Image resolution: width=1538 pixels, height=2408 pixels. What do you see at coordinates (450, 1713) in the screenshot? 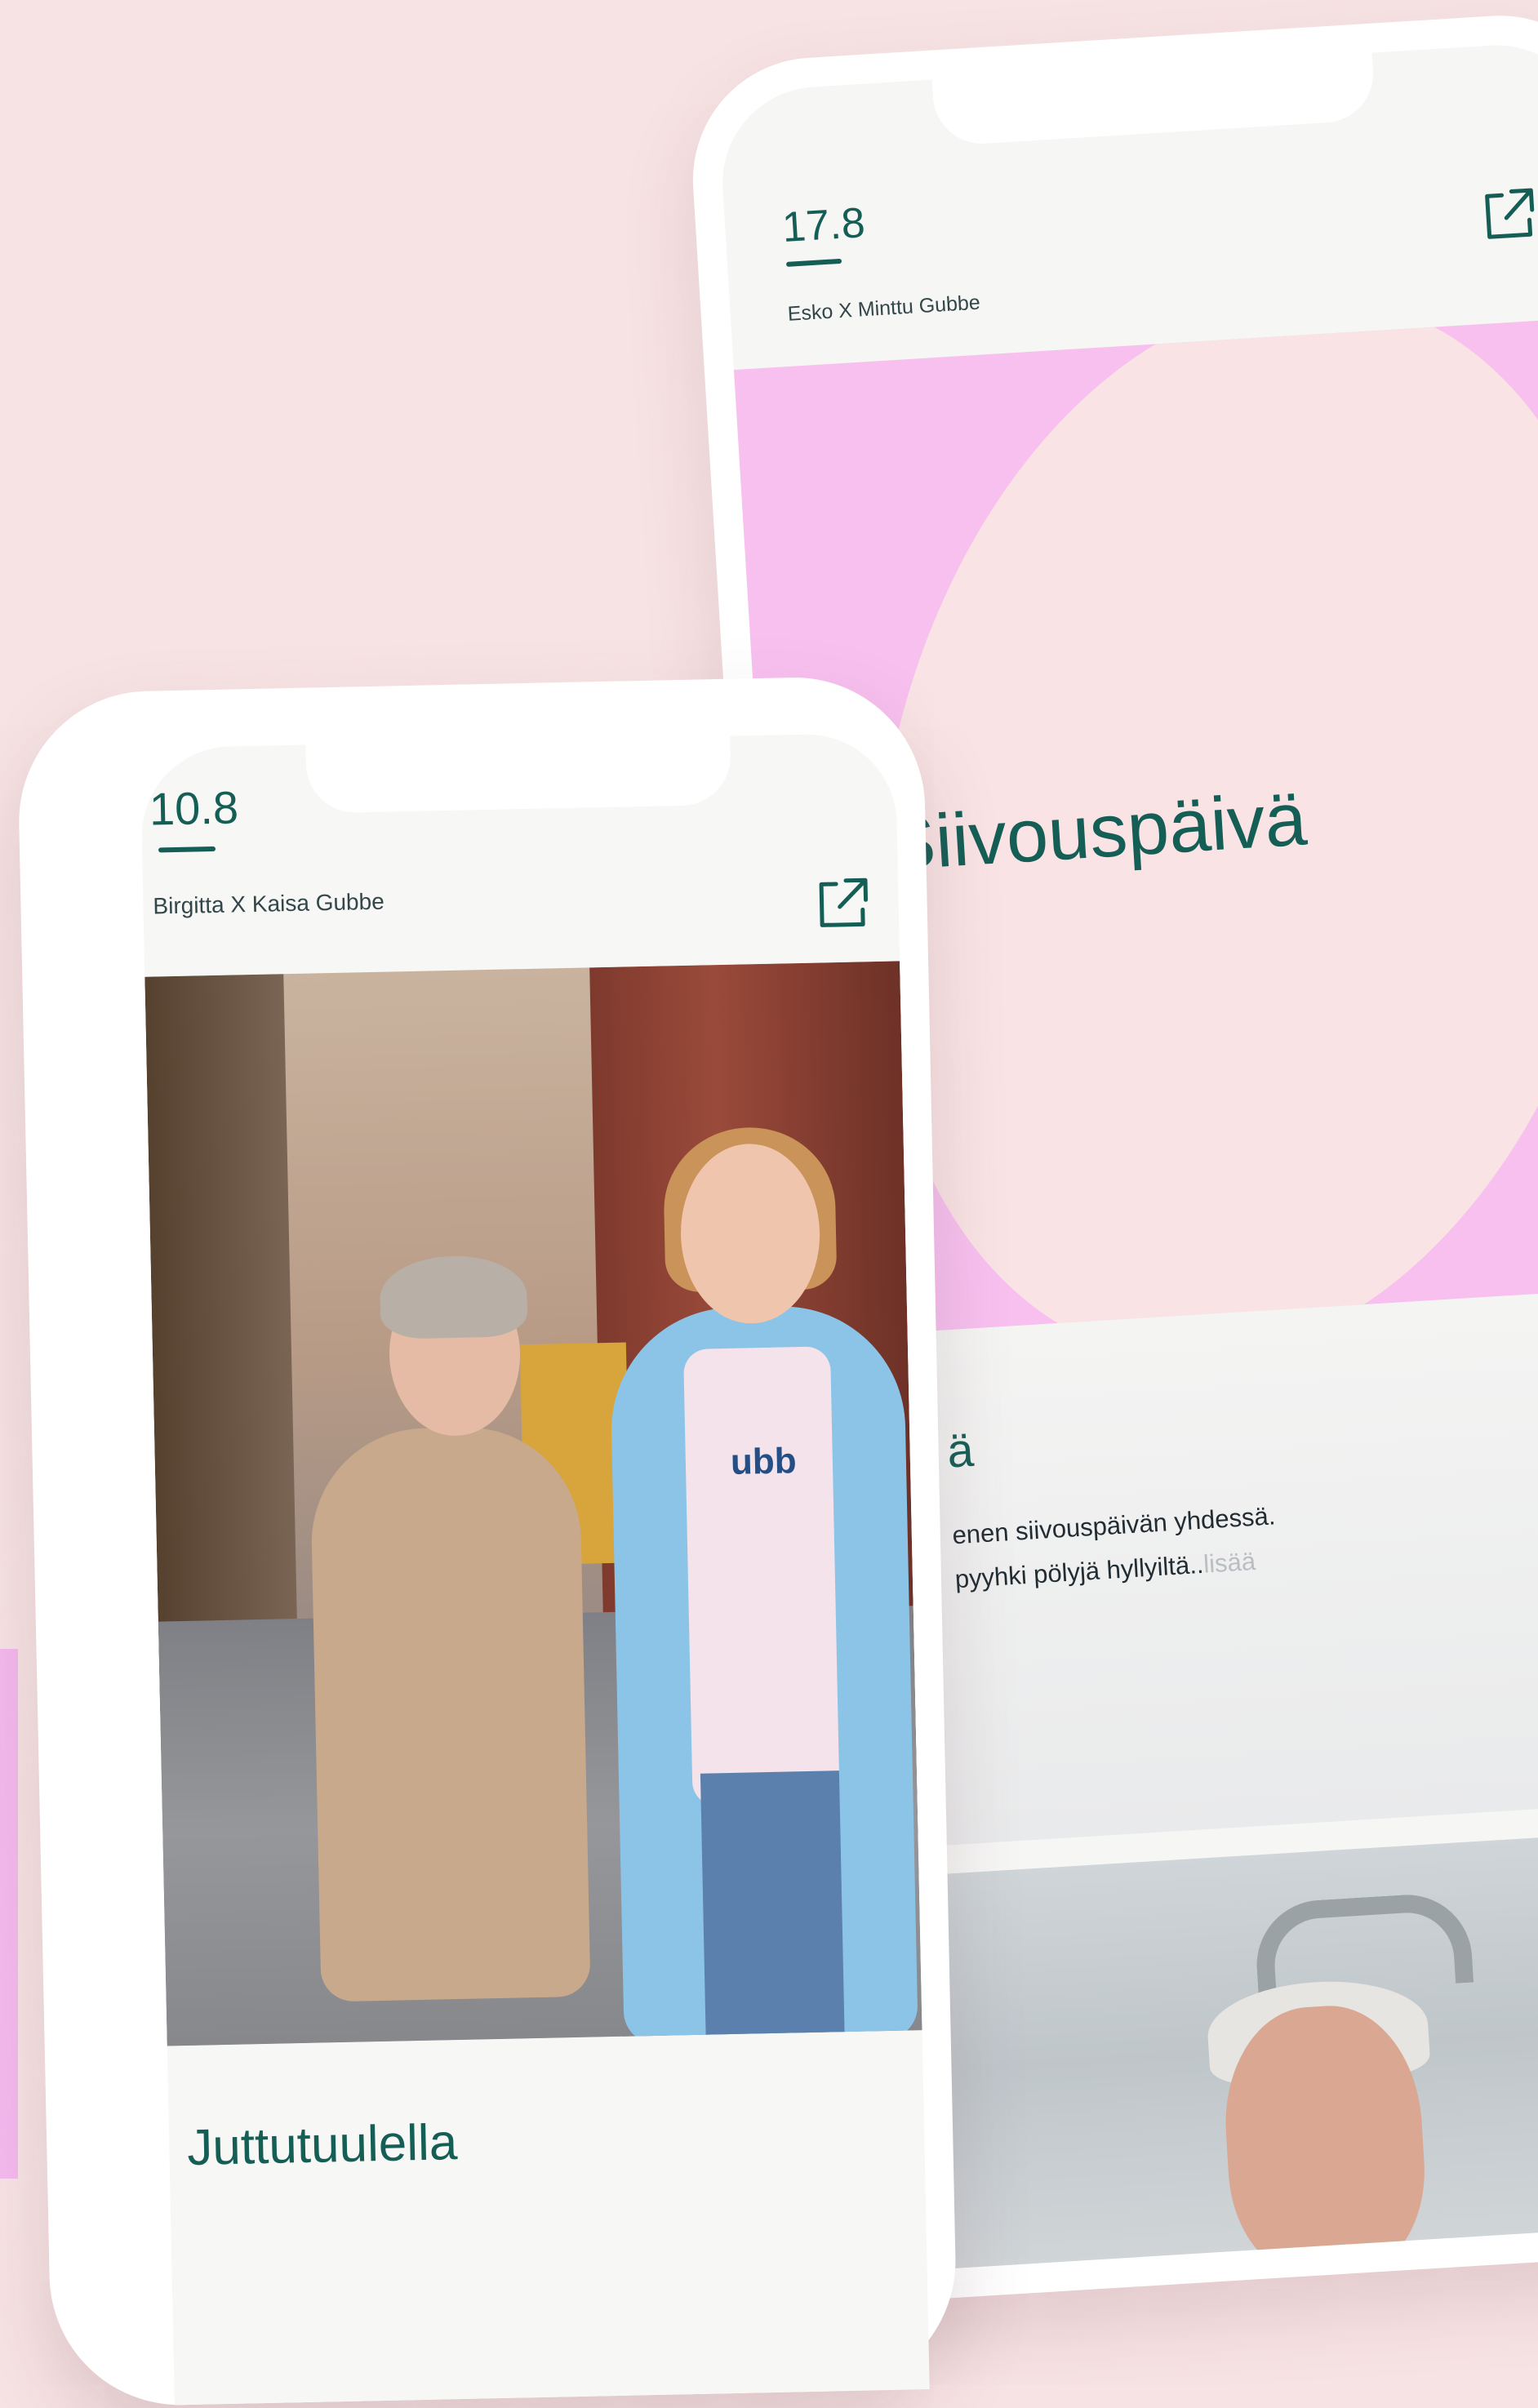
I see `elderly-woman-coat` at bounding box center [450, 1713].